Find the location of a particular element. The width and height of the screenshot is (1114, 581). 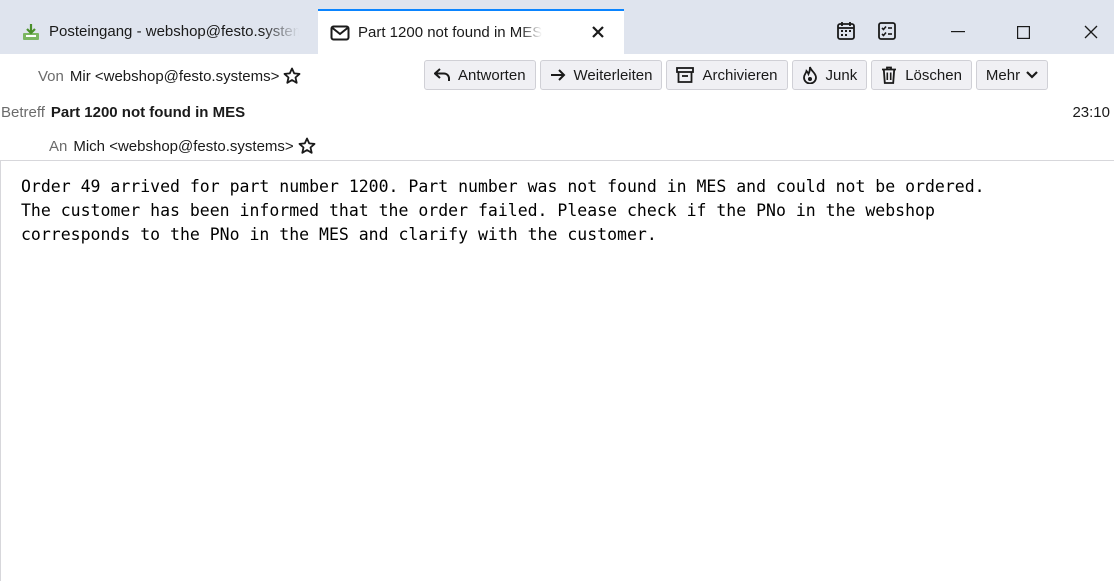

reply-button: Antworten is located at coordinates (480, 75).